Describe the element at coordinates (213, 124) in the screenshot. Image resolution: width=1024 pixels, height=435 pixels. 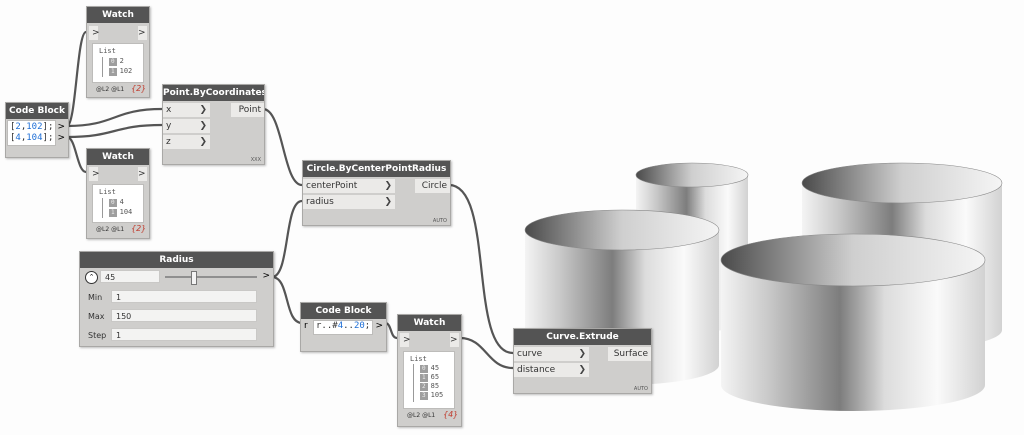
I see `point-by-coordinates-node: Point.ByCoordinates x ❯ y ❯ z ❯ Point XXX` at that location.